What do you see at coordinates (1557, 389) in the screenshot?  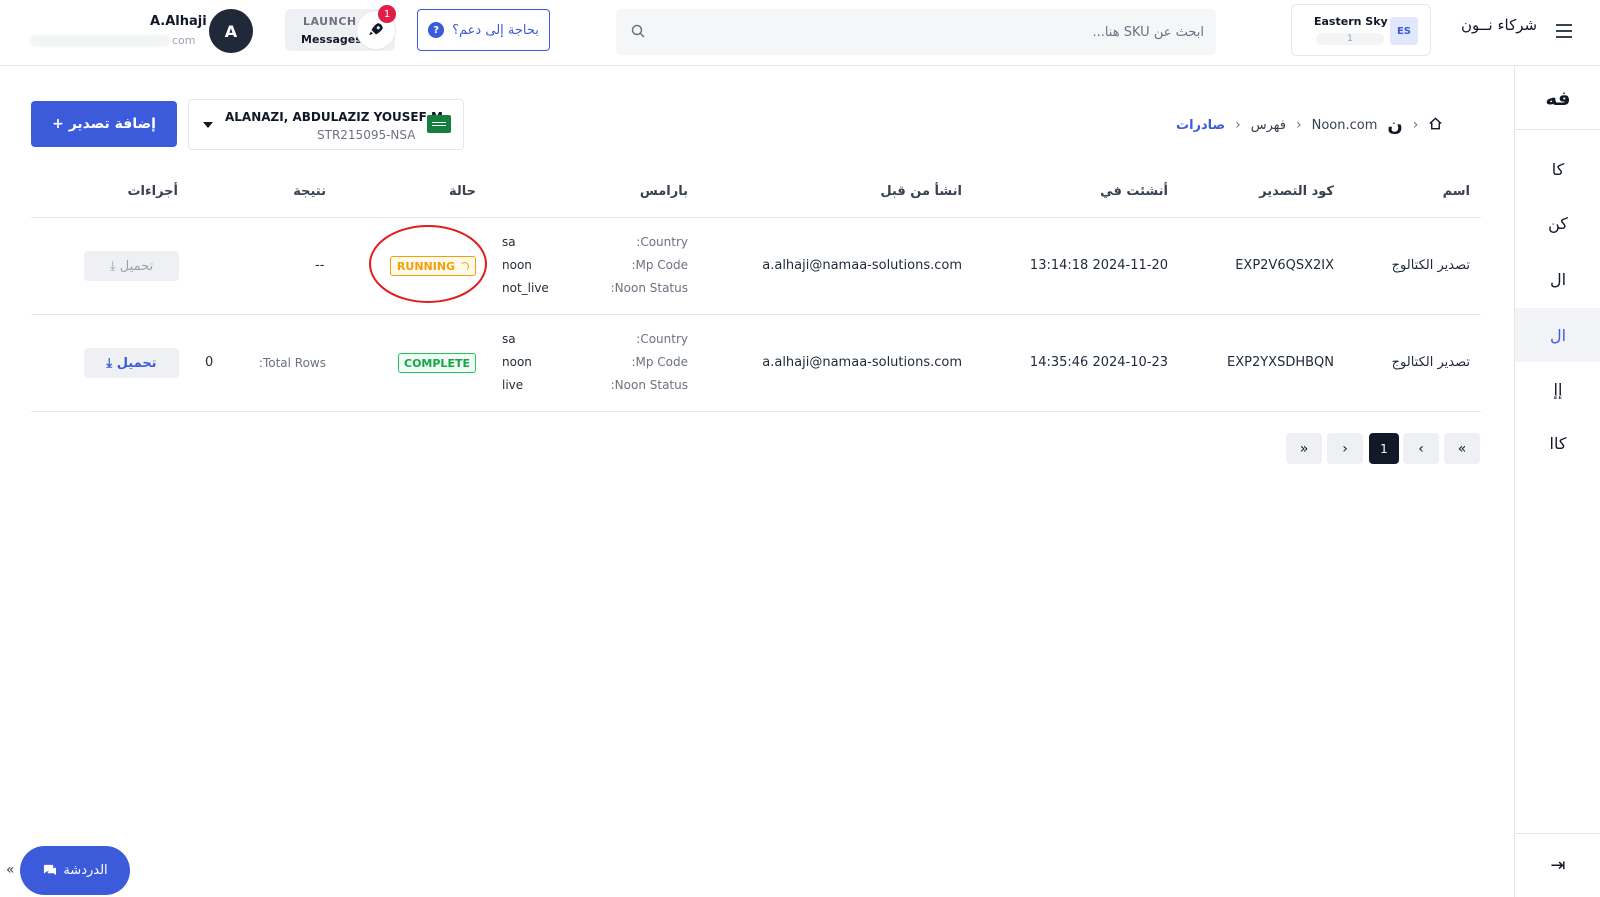 I see `sidebar-item-5: إإ` at bounding box center [1557, 389].